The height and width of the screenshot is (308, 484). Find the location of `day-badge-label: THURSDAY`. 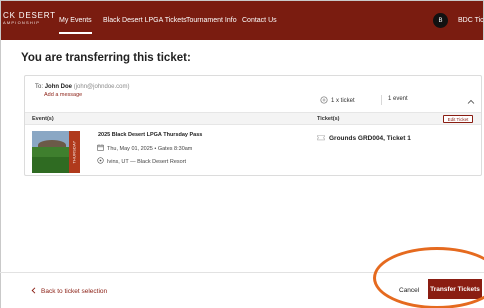

day-badge-label: THURSDAY is located at coordinates (74, 152).